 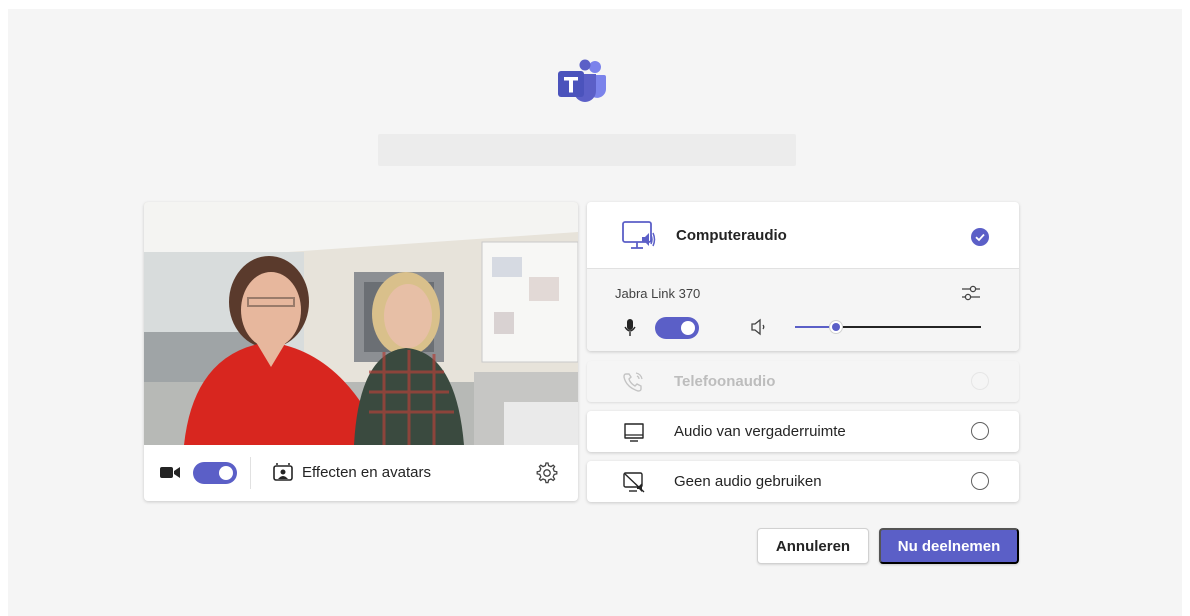 I want to click on room-audio-option: Audio van vergaderruimte, so click(x=803, y=431).